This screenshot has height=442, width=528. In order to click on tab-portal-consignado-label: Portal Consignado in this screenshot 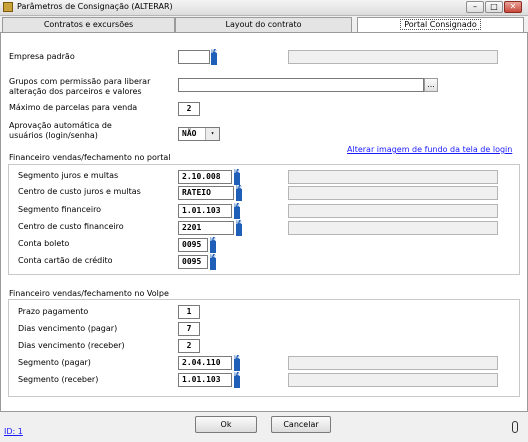, I will do `click(440, 24)`.